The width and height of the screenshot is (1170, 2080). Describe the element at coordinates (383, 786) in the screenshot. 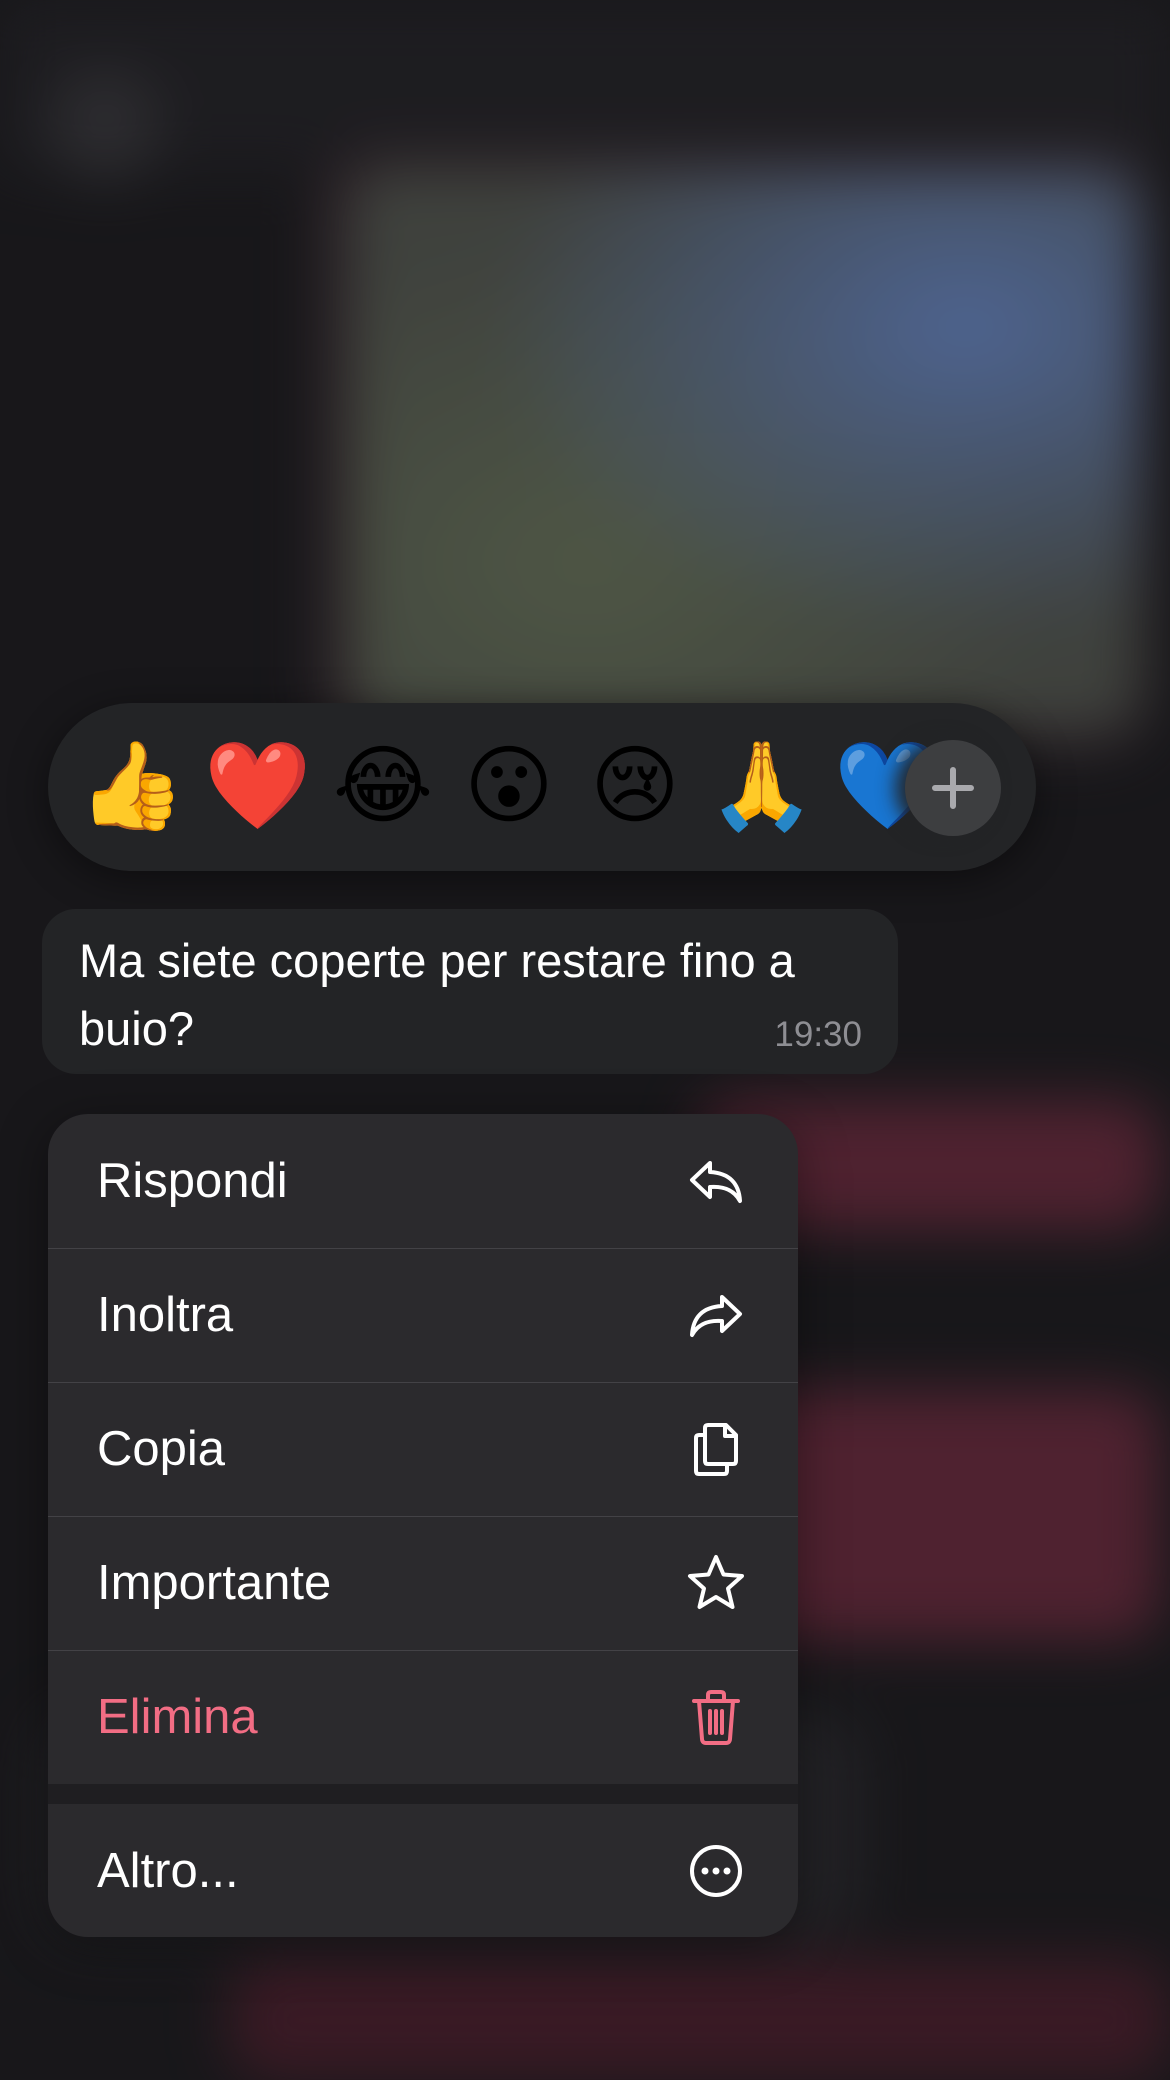

I see `reaction-tears-of-joy: 😂` at that location.